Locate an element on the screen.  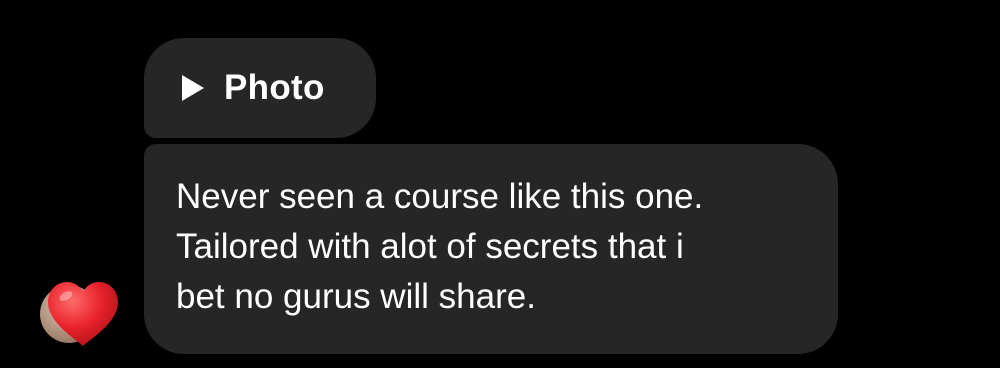
play-icon is located at coordinates (193, 88).